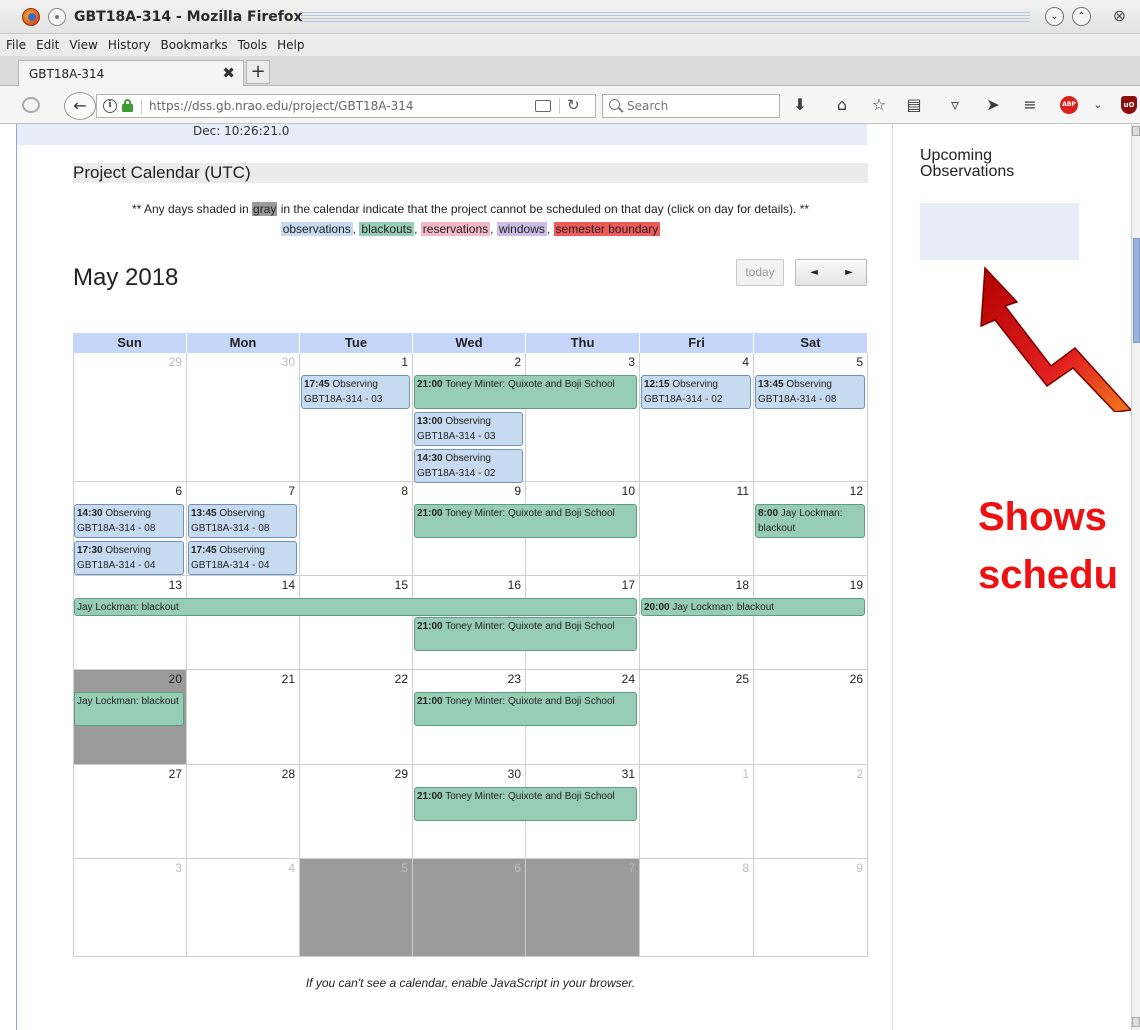 This screenshot has width=1140, height=1030. Describe the element at coordinates (430, 796) in the screenshot. I see `event-time: 21:00` at that location.